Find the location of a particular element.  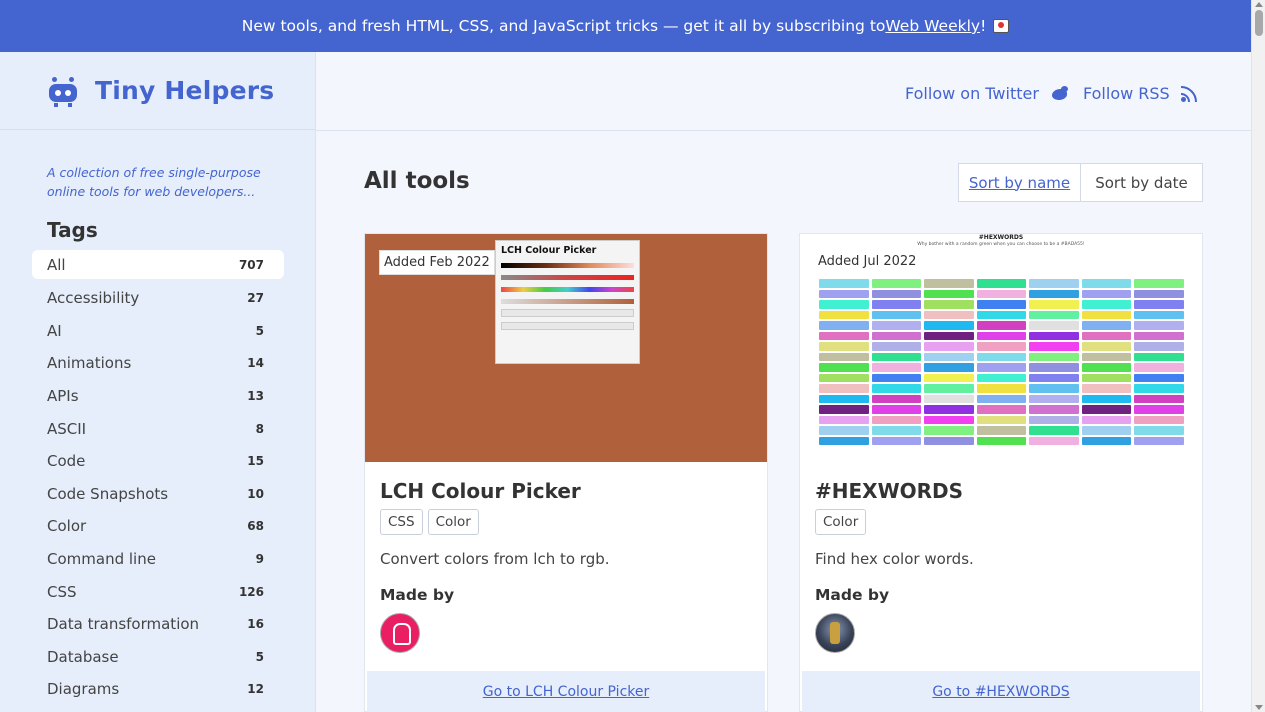

page-scrollbar is located at coordinates (1258, 356).